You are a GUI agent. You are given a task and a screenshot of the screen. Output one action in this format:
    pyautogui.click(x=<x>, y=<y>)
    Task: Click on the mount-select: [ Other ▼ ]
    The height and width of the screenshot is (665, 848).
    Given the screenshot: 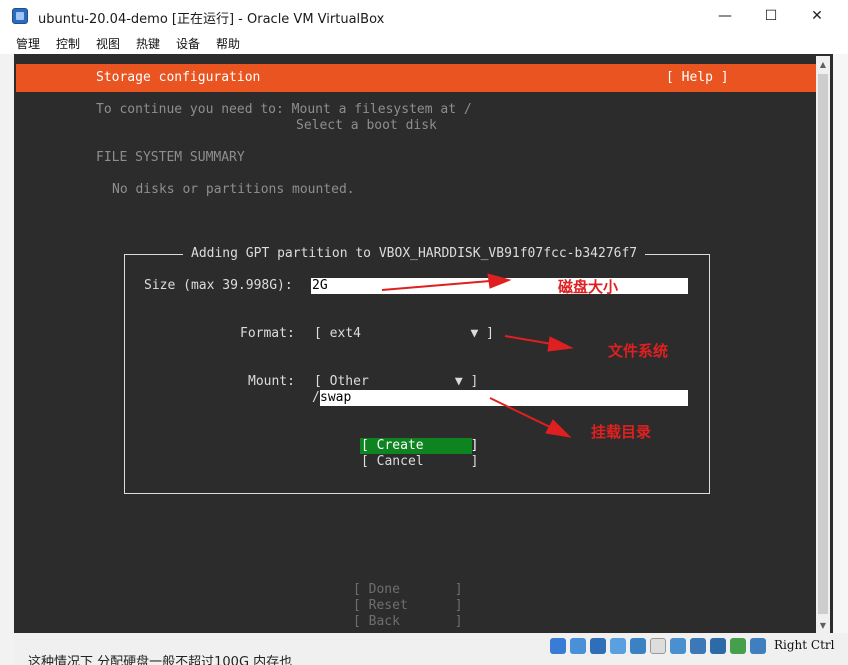 What is the action you would take?
    pyautogui.click(x=396, y=381)
    